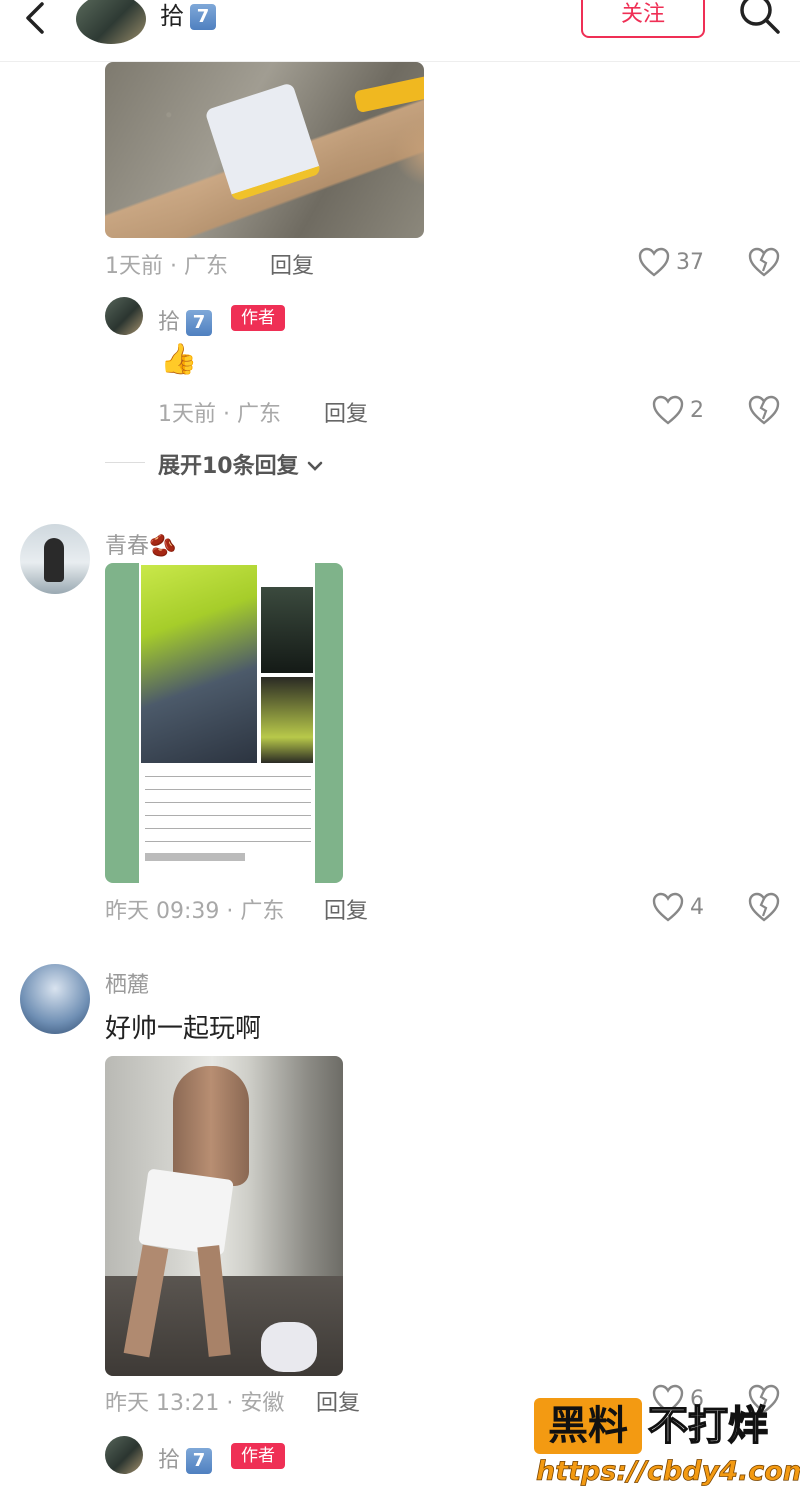 The image size is (800, 1500). Describe the element at coordinates (195, 1403) in the screenshot. I see `comment-meta: 昨天 13:21 · 安徽` at that location.